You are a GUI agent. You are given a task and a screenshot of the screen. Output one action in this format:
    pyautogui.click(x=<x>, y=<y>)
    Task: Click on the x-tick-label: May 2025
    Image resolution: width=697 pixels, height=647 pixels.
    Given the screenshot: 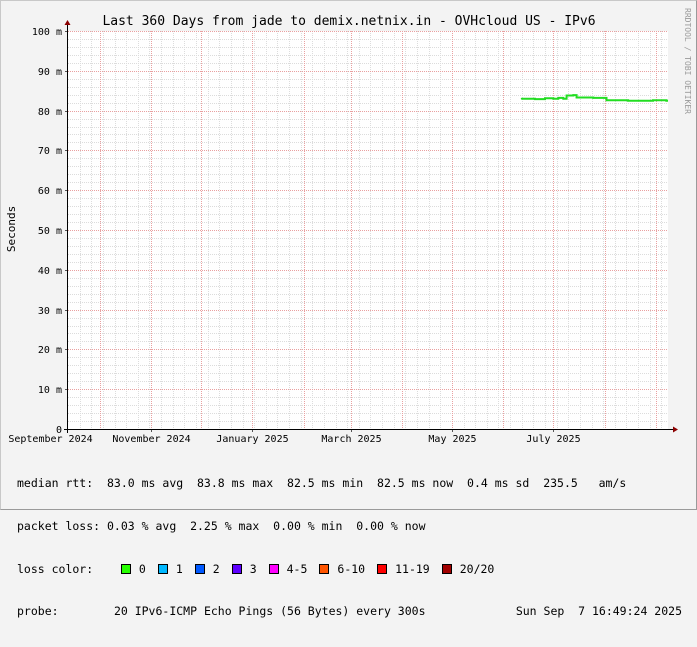 What is the action you would take?
    pyautogui.click(x=452, y=439)
    